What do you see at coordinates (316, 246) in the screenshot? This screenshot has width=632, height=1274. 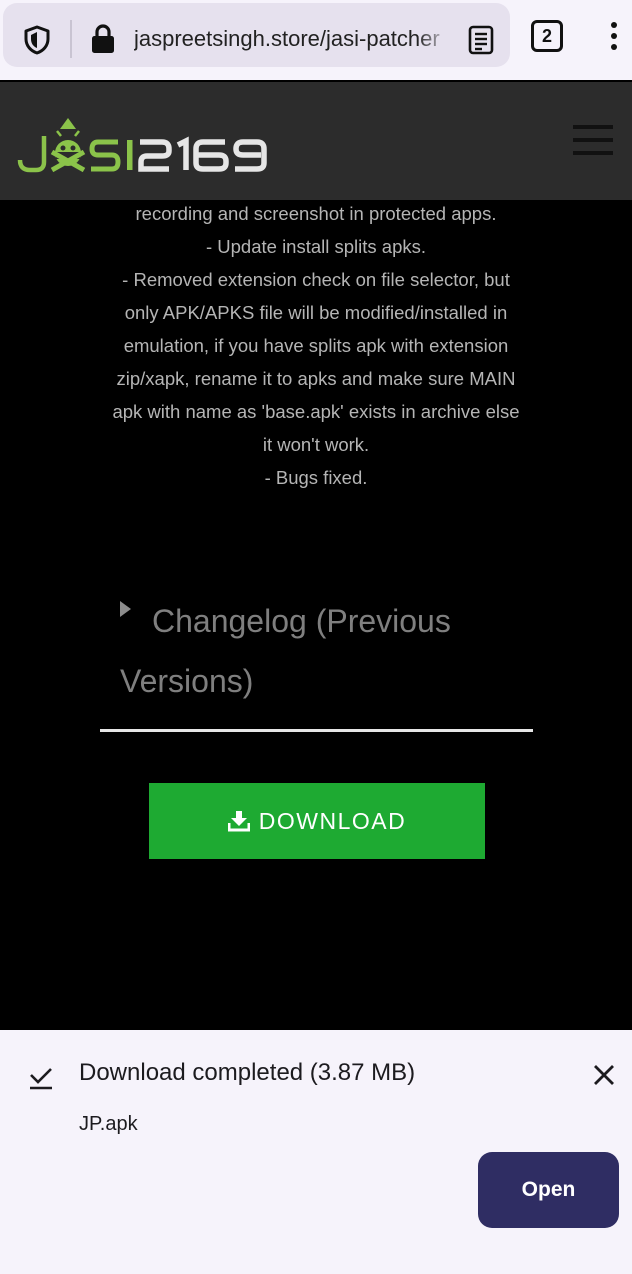 I see `changelog-line: - Update install splits apks.` at bounding box center [316, 246].